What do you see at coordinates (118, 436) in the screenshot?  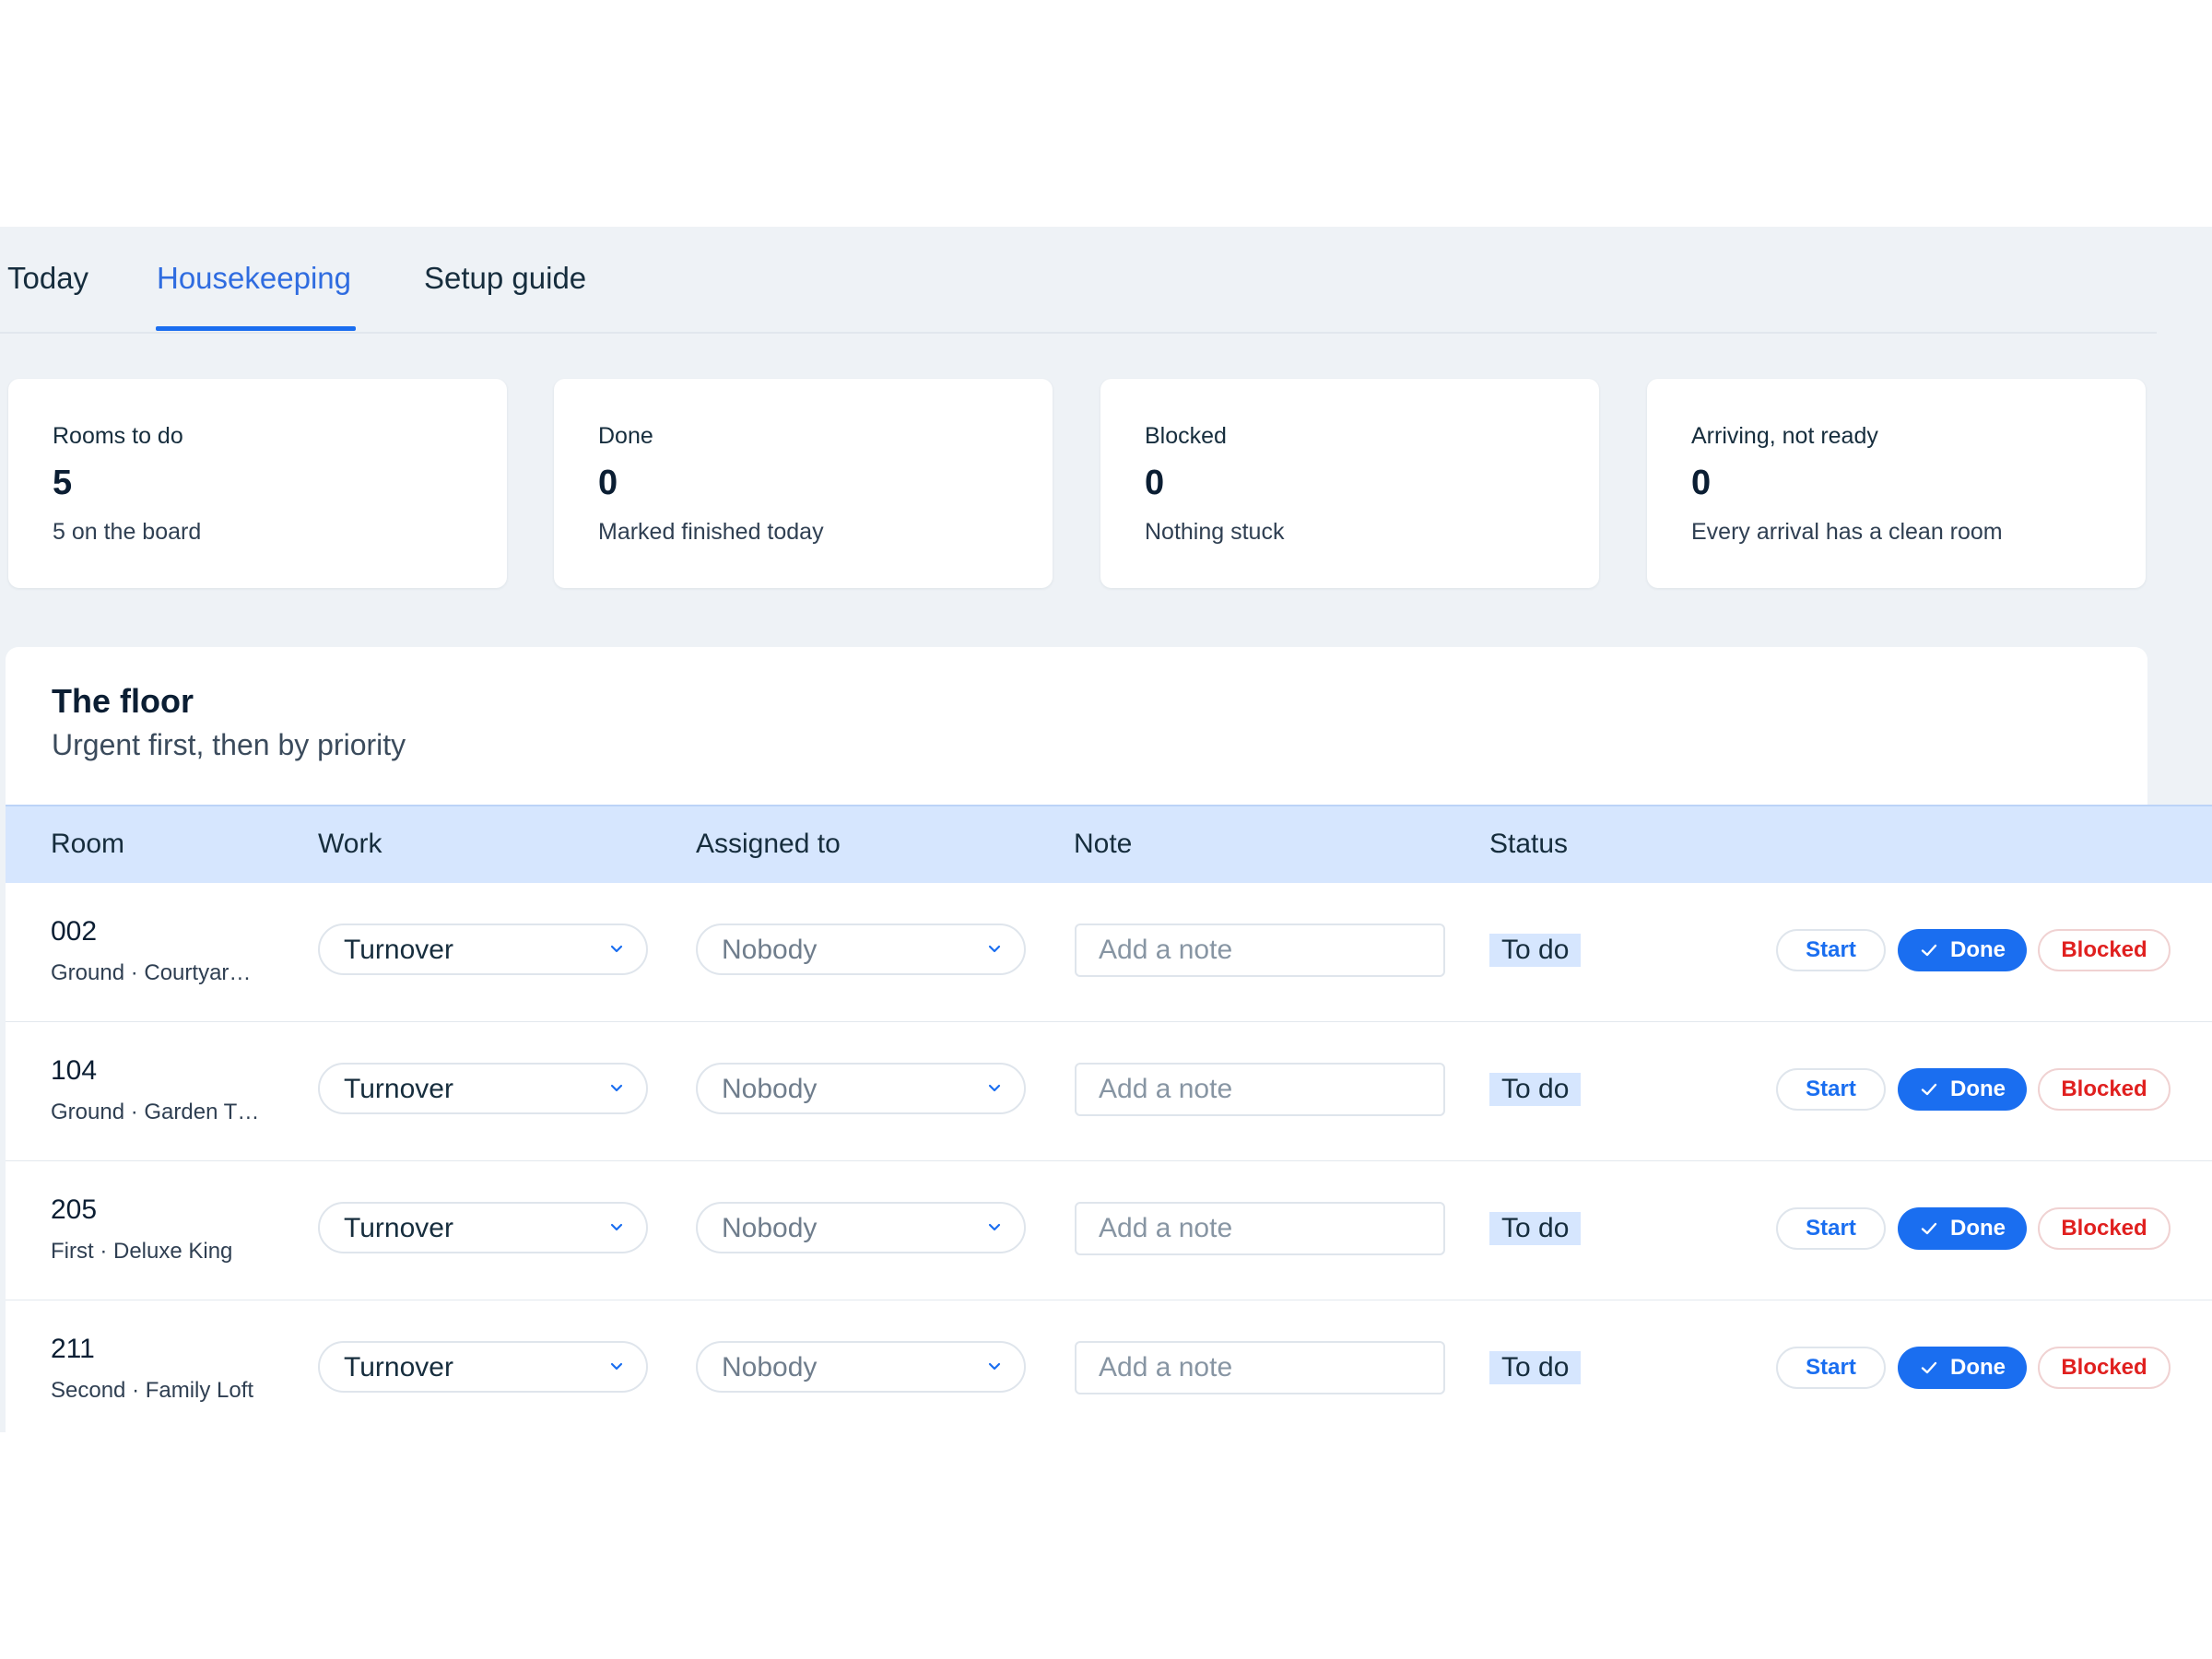 I see `stat-label: Rooms to do` at bounding box center [118, 436].